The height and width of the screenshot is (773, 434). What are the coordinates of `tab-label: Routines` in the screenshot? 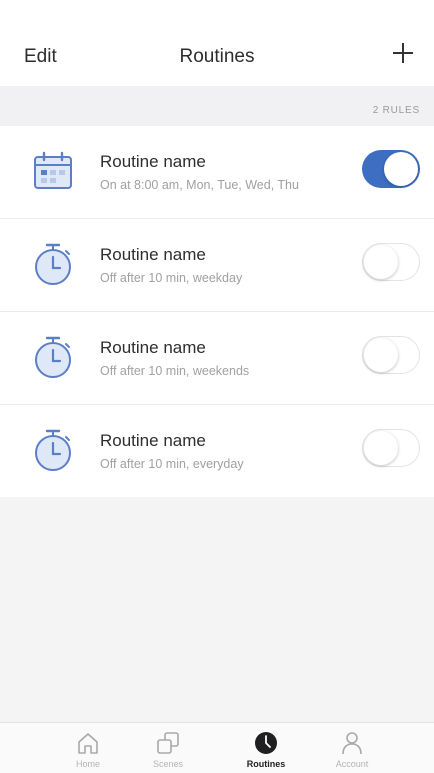 It's located at (266, 764).